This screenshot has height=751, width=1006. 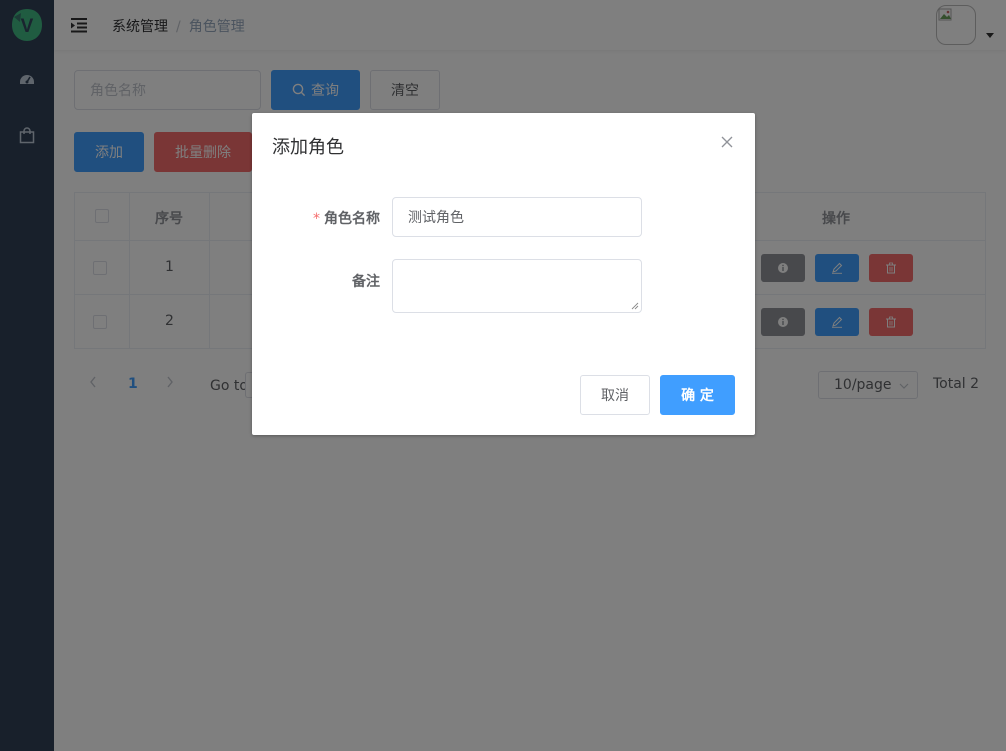 What do you see at coordinates (316, 219) in the screenshot?
I see `required-asterisk: *` at bounding box center [316, 219].